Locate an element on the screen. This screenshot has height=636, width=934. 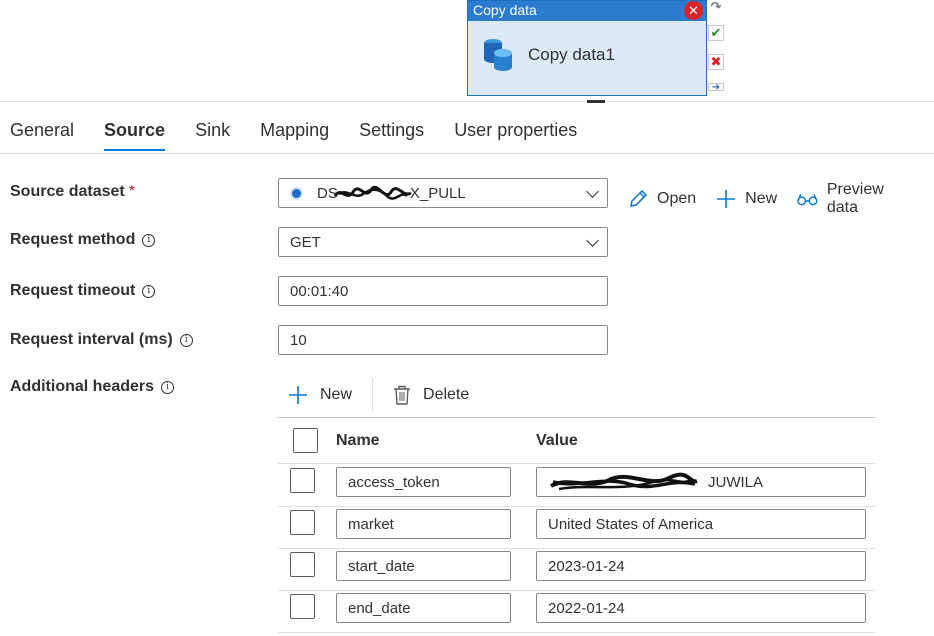
header-value-input: 2022-01-24 is located at coordinates (701, 608).